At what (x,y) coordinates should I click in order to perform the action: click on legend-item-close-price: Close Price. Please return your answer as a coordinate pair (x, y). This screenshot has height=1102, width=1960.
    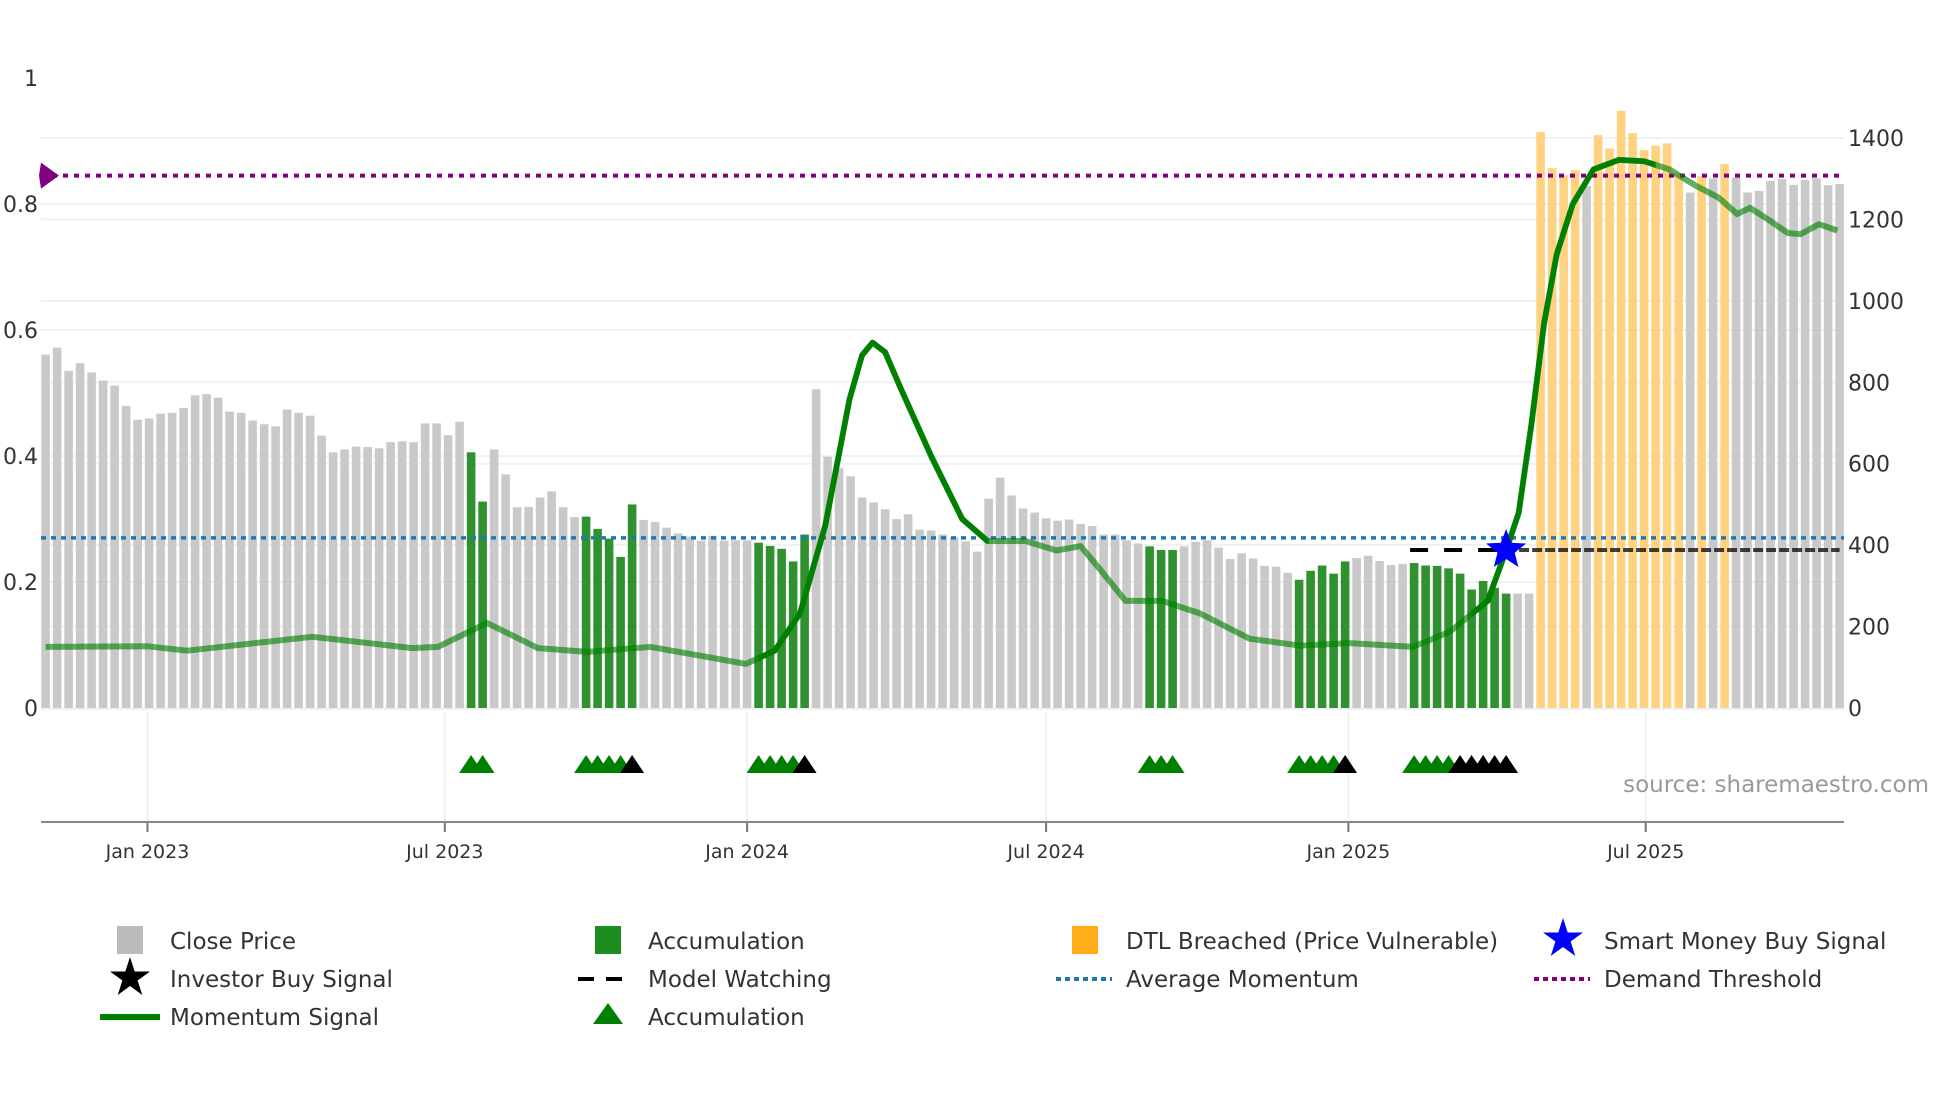
    Looking at the image, I should click on (206, 940).